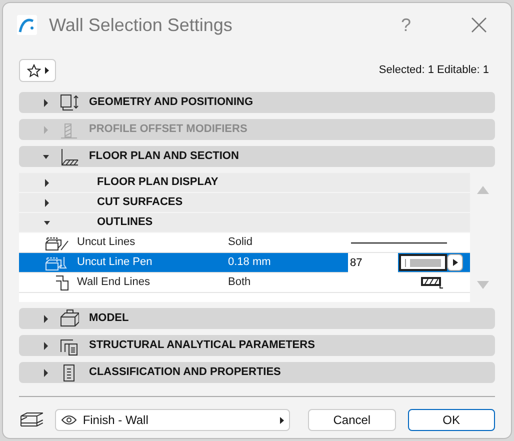 This screenshot has height=441, width=514. Describe the element at coordinates (479, 25) in the screenshot. I see `close-icon` at that location.